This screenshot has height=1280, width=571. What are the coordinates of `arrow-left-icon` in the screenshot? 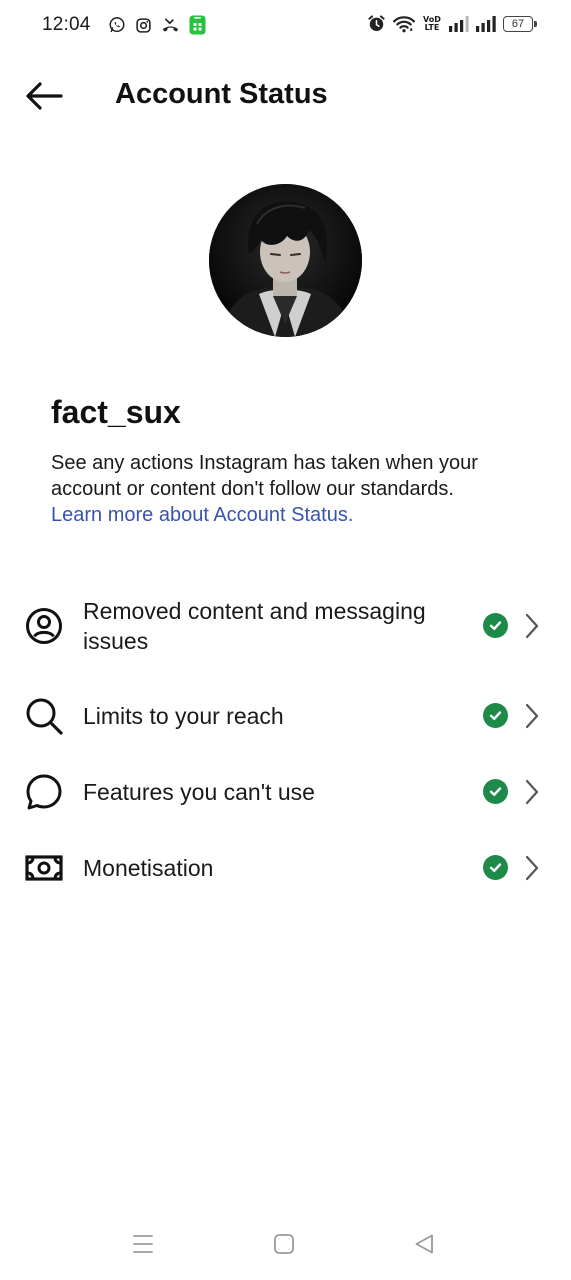 It's located at (44, 98).